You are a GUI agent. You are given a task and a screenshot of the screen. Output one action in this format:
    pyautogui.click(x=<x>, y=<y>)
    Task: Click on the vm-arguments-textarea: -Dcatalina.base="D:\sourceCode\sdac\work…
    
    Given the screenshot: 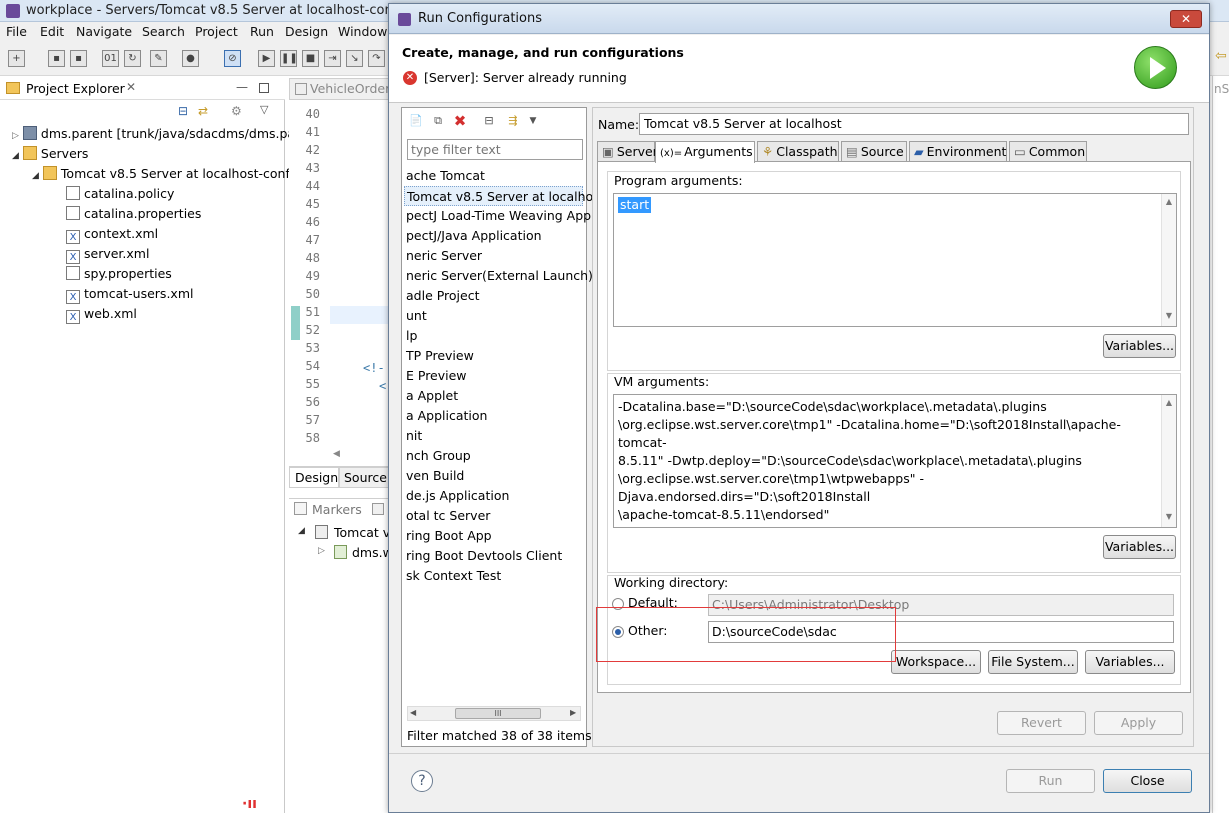 What is the action you would take?
    pyautogui.click(x=895, y=461)
    